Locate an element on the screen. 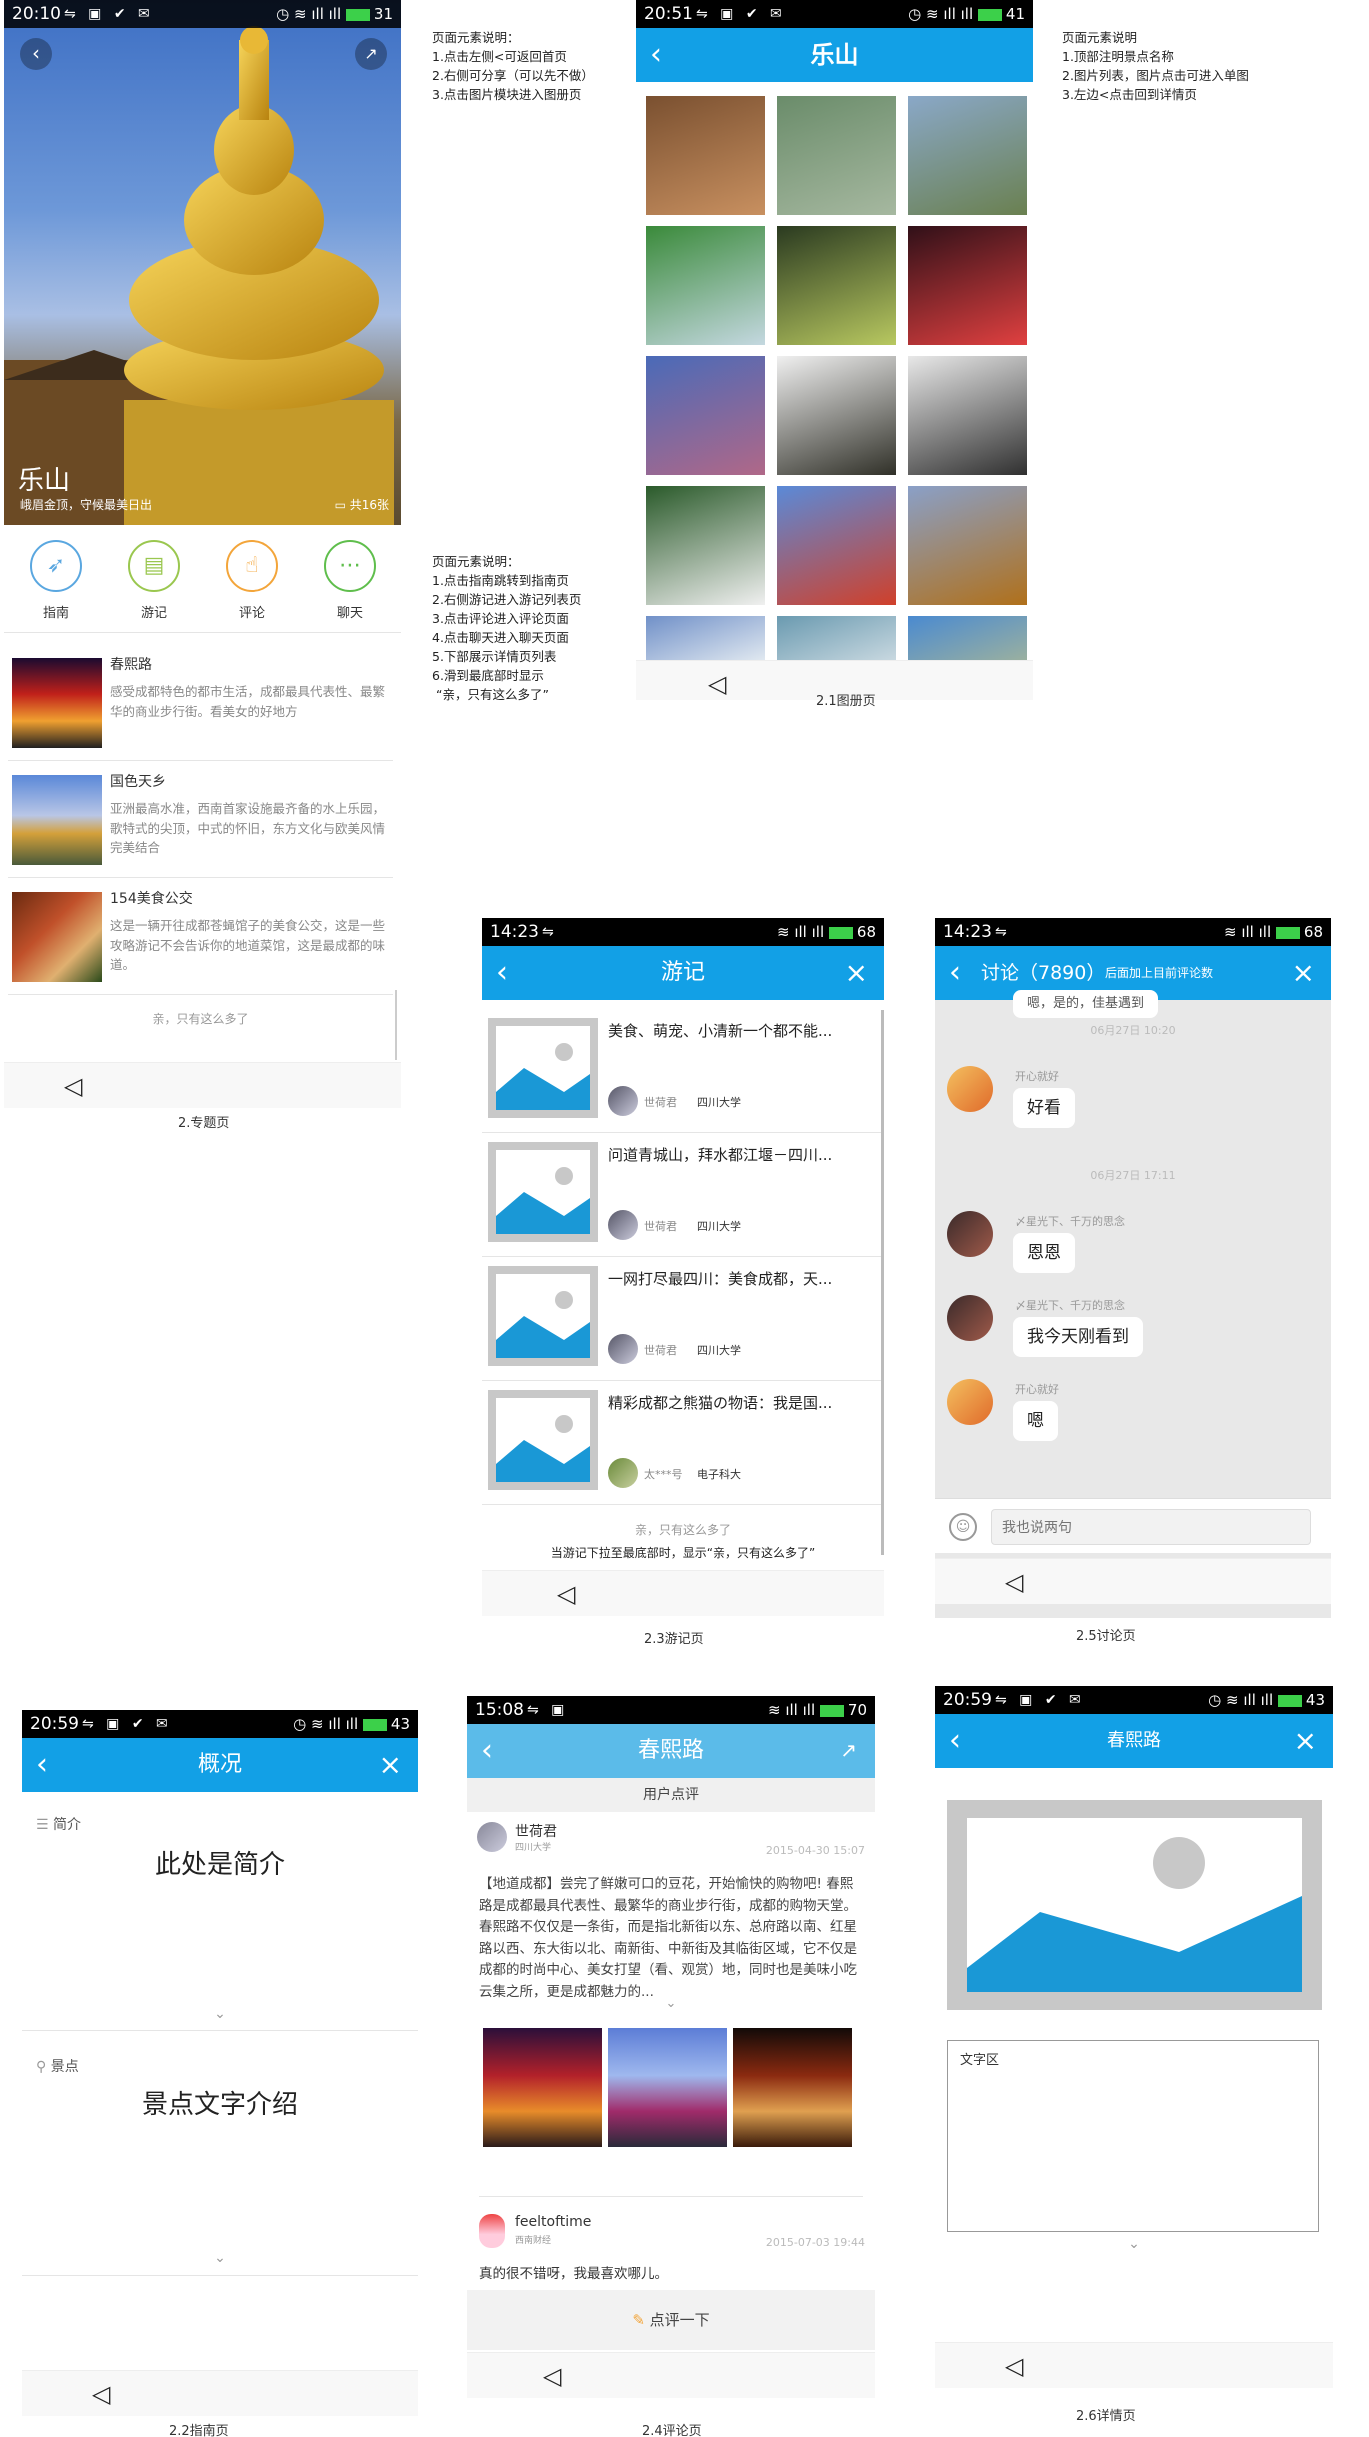  menu-item-1: ▤ 游记 is located at coordinates (154, 585).